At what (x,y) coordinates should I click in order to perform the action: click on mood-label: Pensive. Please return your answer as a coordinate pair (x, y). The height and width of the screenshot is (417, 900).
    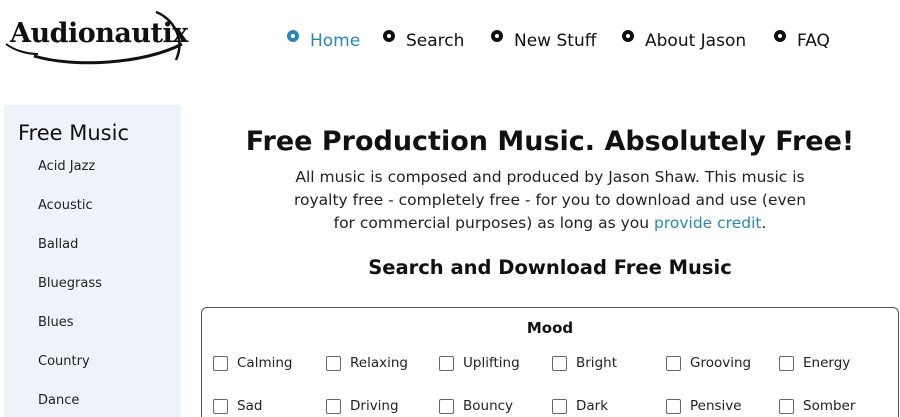
    Looking at the image, I should click on (716, 406).